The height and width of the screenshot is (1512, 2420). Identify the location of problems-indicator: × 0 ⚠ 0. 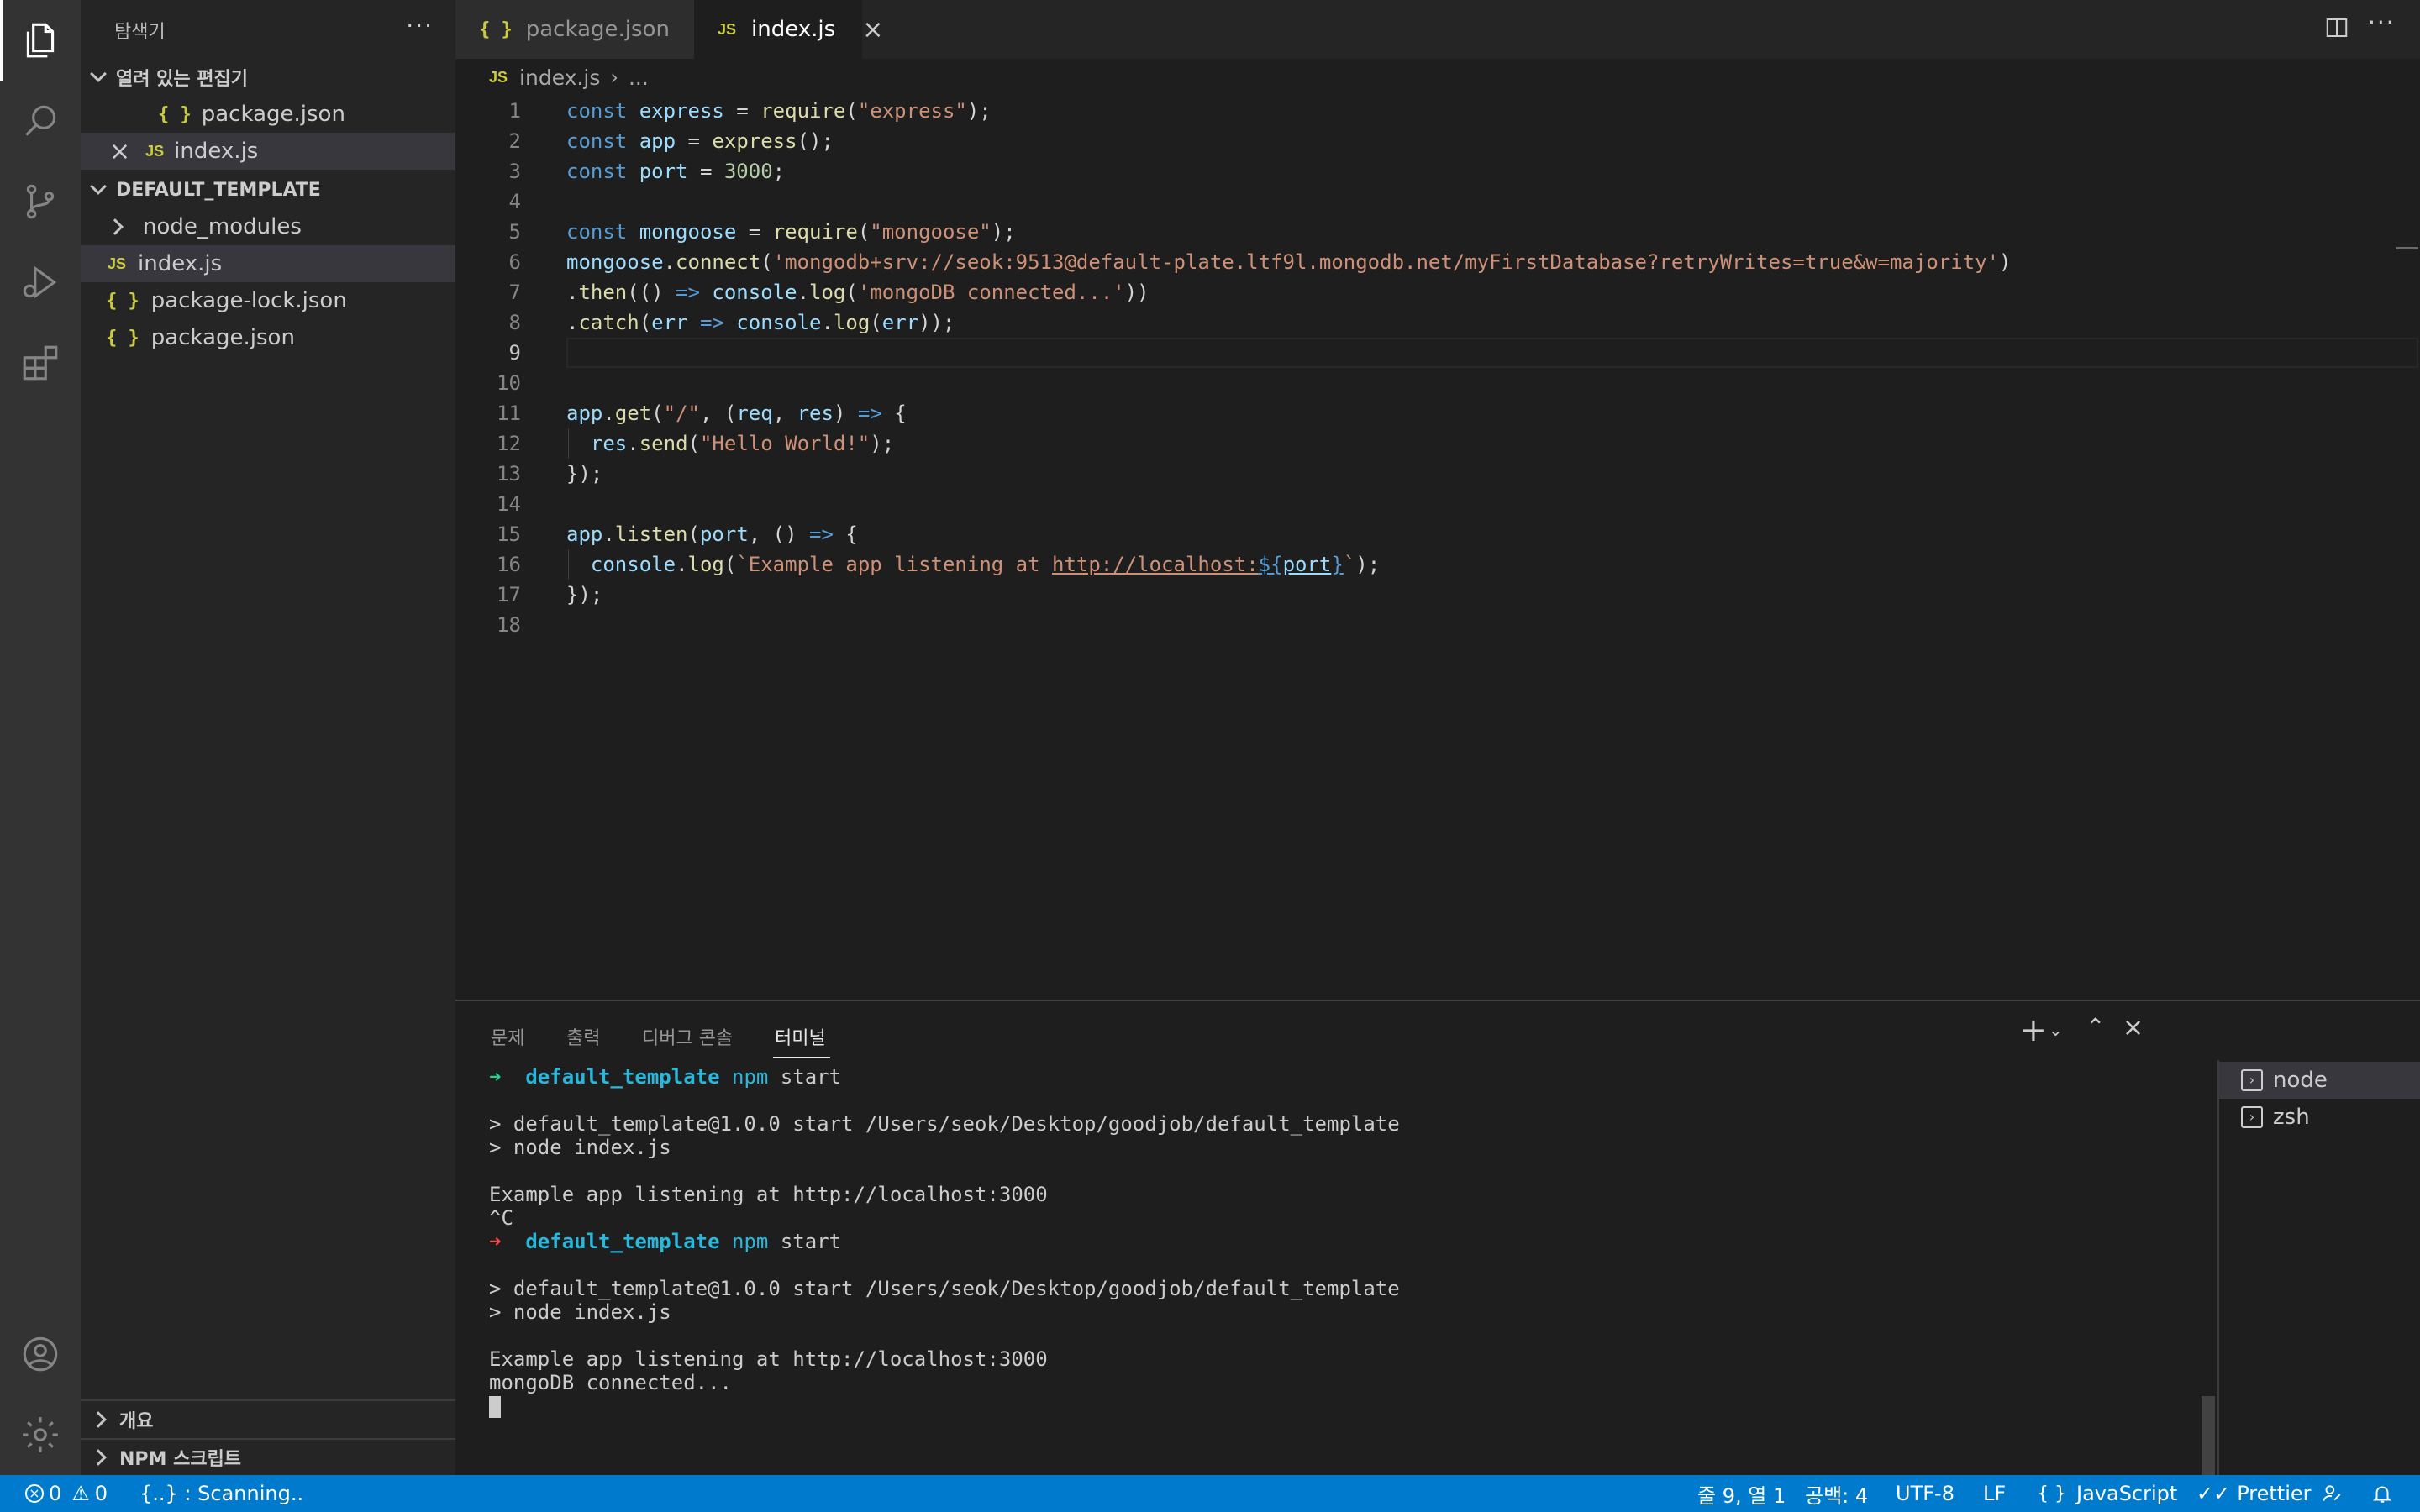
(66, 1493).